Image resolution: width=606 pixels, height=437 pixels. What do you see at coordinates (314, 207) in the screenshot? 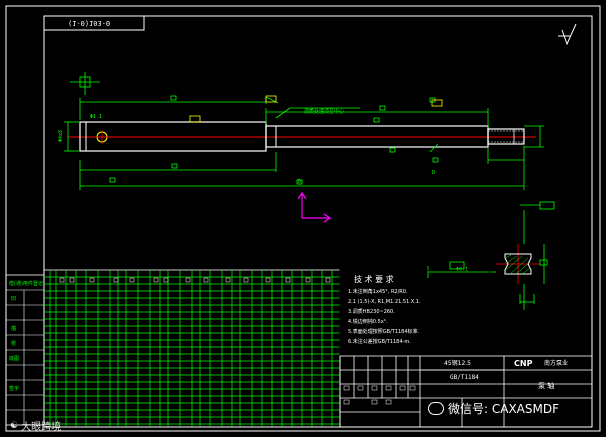
I see `ucs-icon` at bounding box center [314, 207].